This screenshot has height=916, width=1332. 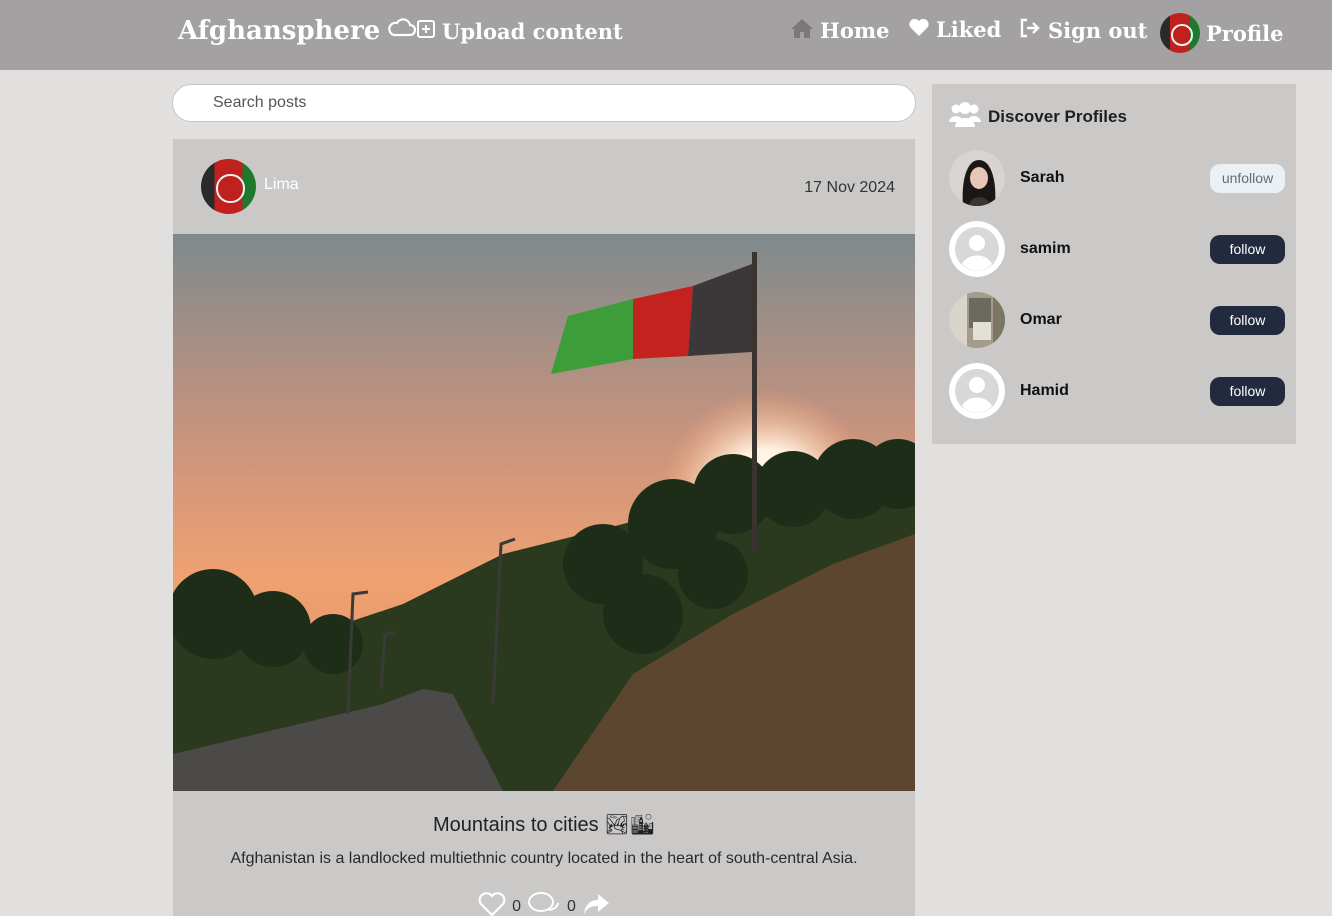 What do you see at coordinates (532, 31) in the screenshot?
I see `upload-content-label: Upload content` at bounding box center [532, 31].